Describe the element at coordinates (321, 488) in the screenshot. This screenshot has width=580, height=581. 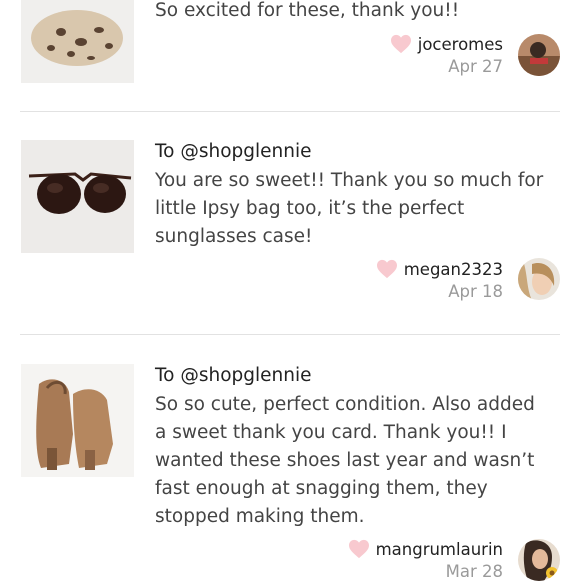
I see `message-line: fast enough at snagging them, they` at that location.